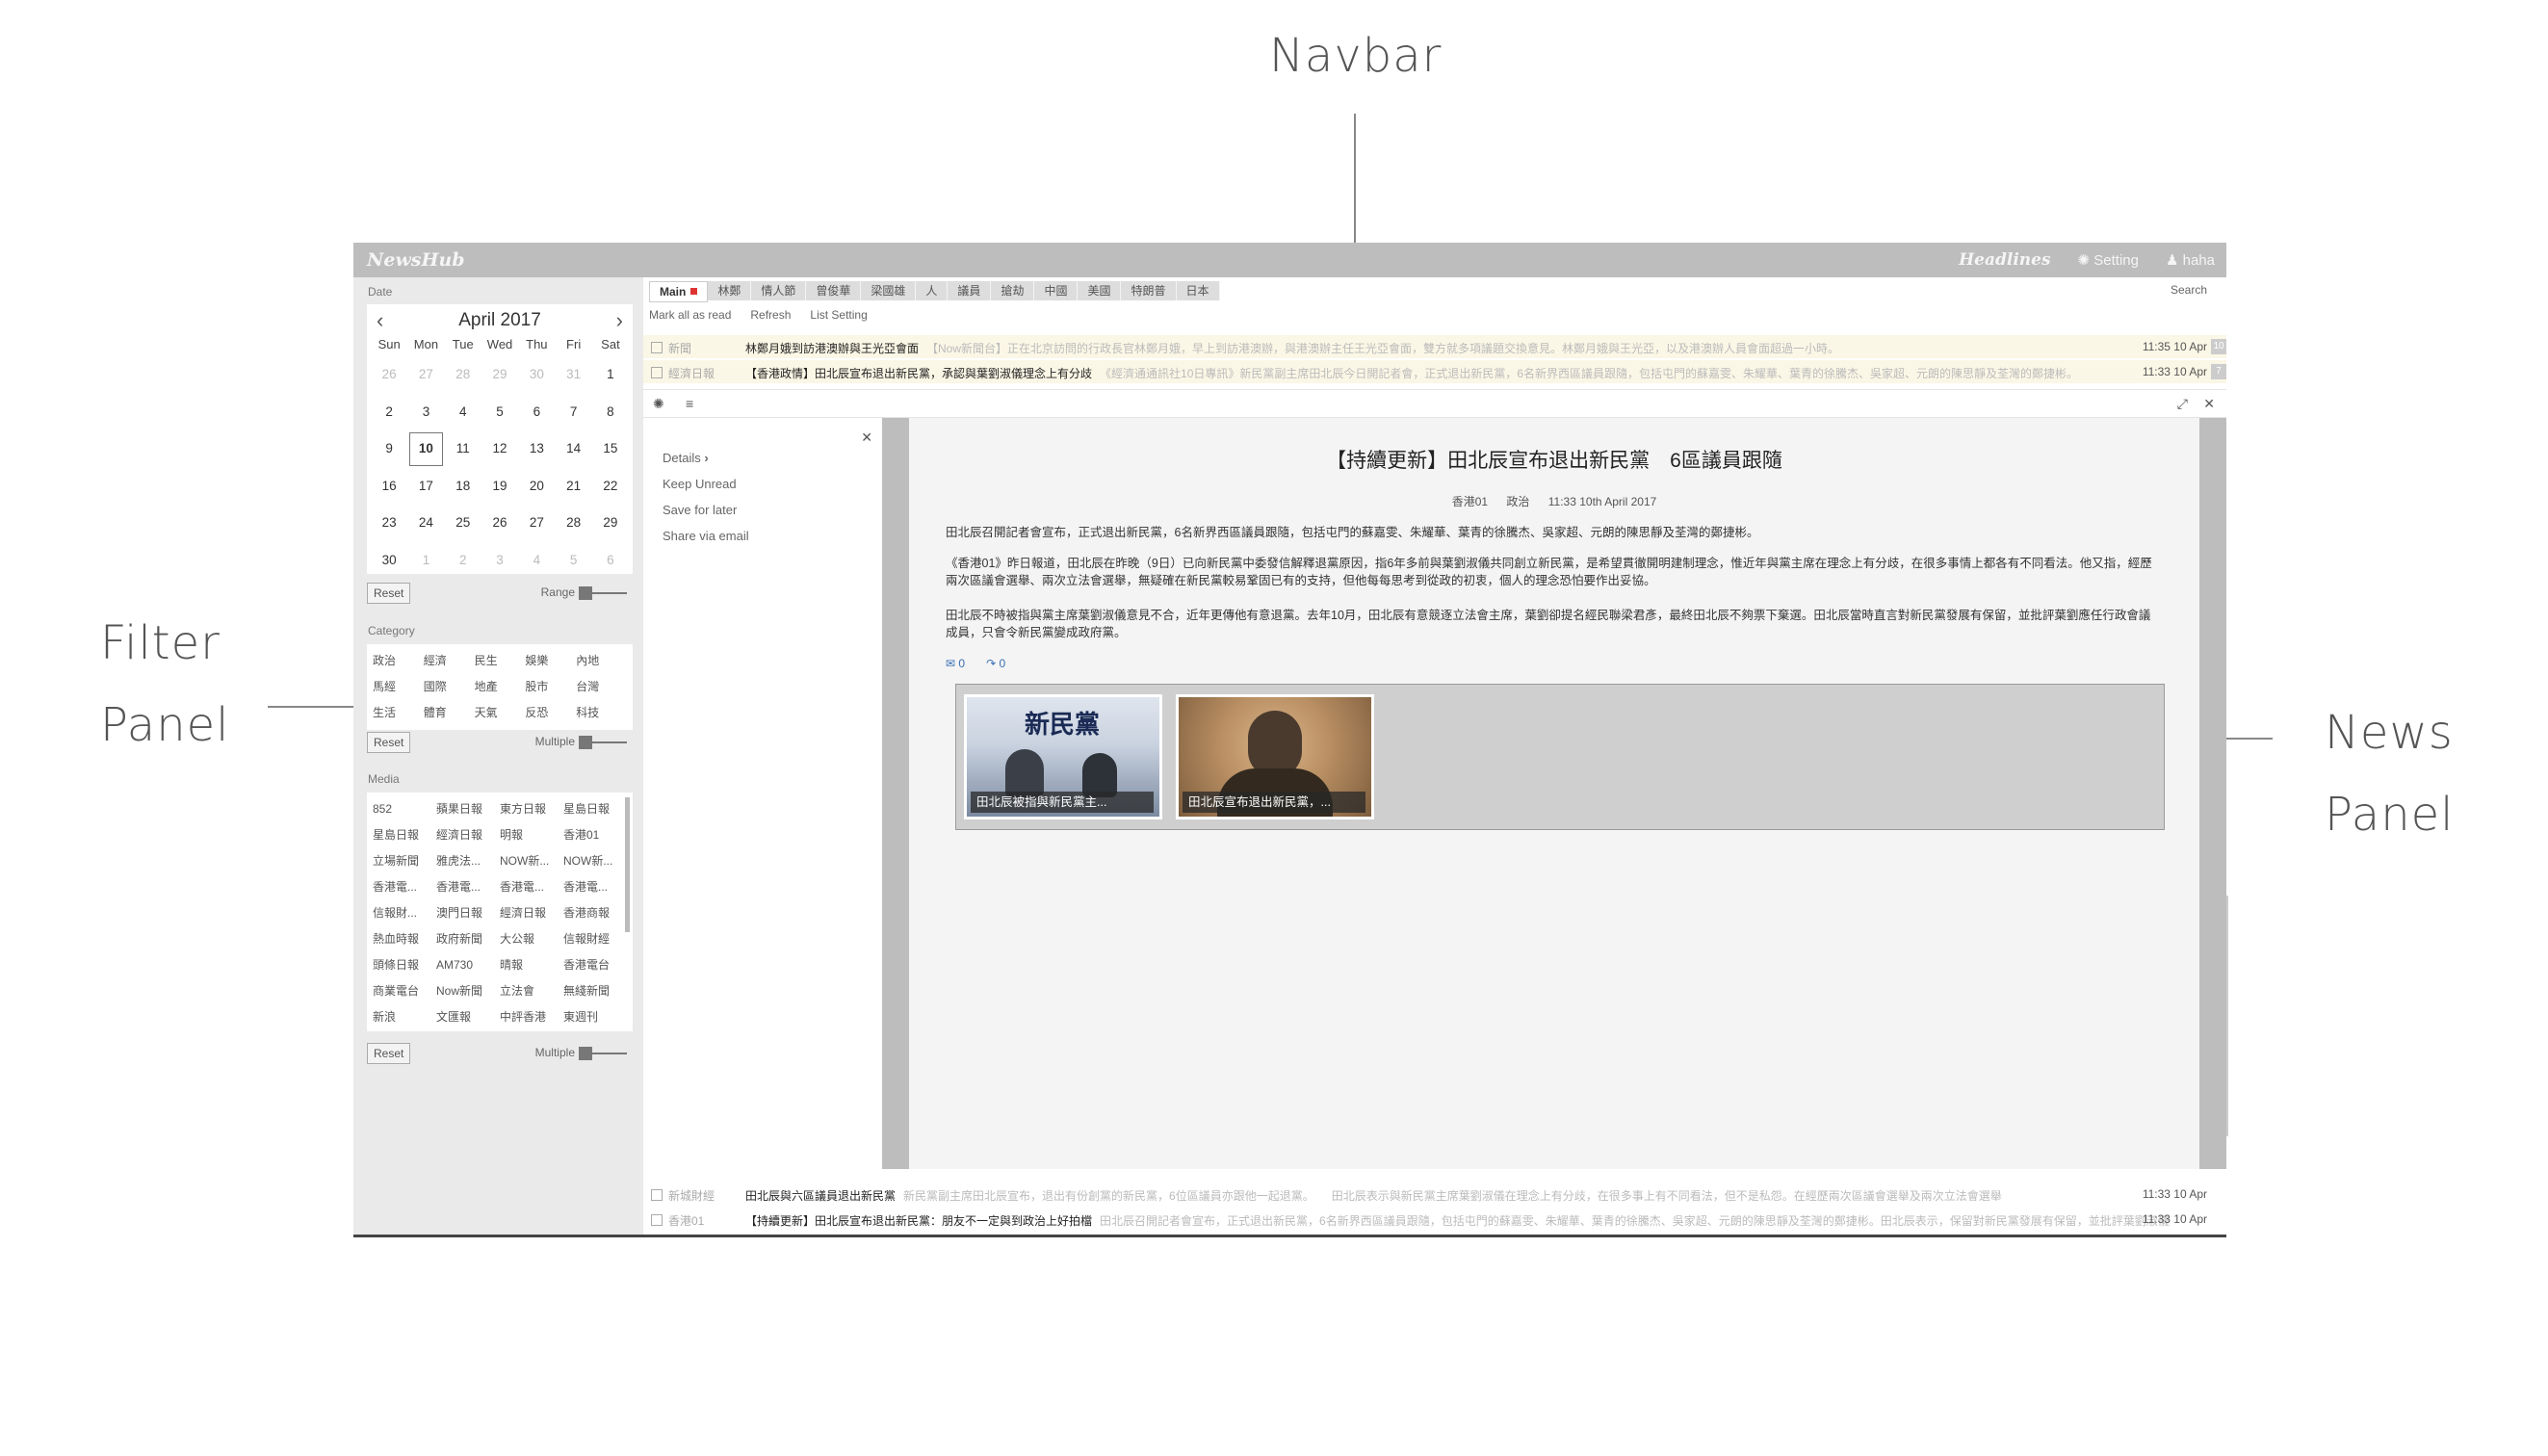 The width and height of the screenshot is (2548, 1456). What do you see at coordinates (398, 687) in the screenshot?
I see `category-item: 馬經` at bounding box center [398, 687].